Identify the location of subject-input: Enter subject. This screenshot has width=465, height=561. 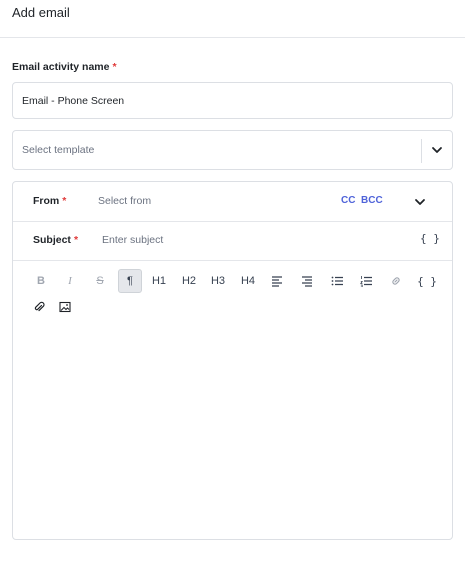
(132, 240).